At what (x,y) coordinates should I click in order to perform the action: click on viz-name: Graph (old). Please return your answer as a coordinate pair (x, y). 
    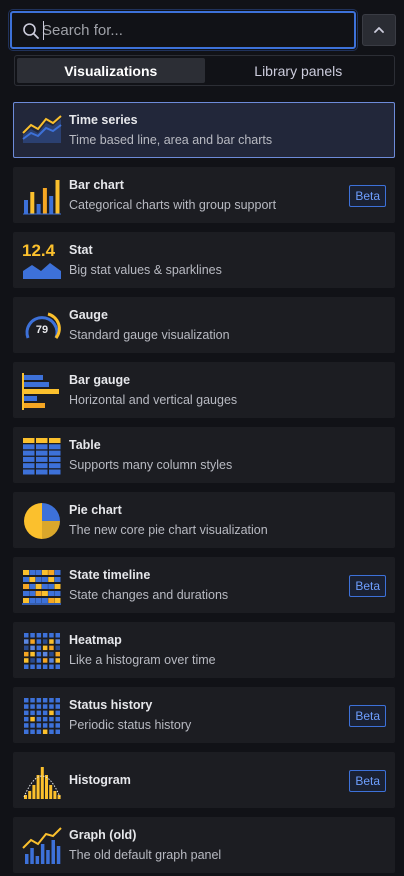
    Looking at the image, I should click on (103, 835).